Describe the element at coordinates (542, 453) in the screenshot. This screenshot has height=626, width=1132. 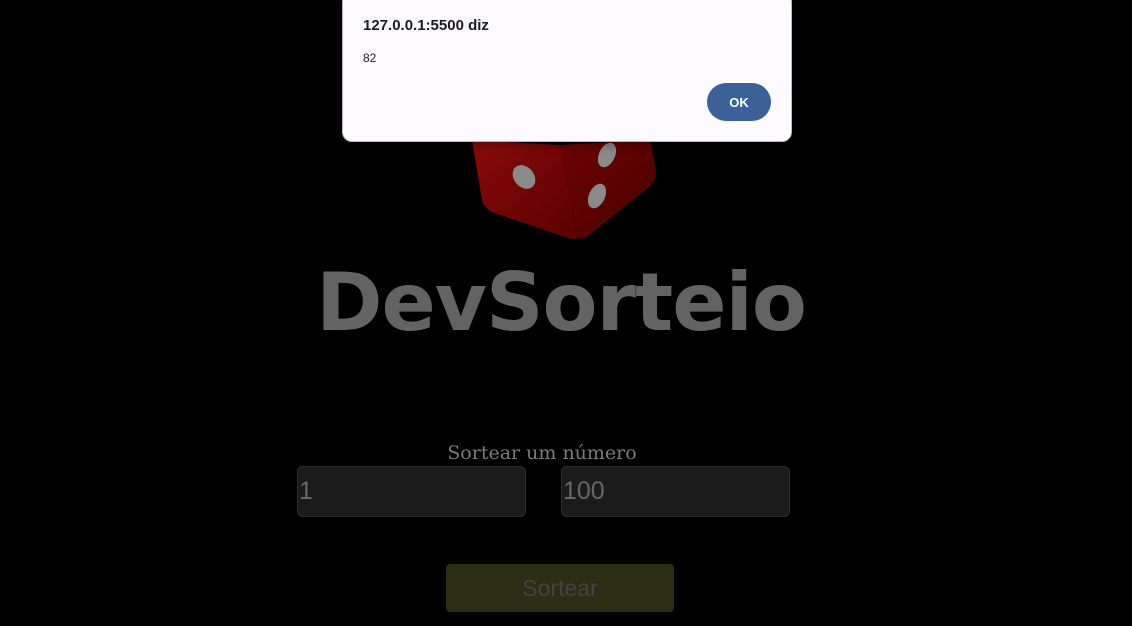
I see `draw-subtitle: Sortear um número` at that location.